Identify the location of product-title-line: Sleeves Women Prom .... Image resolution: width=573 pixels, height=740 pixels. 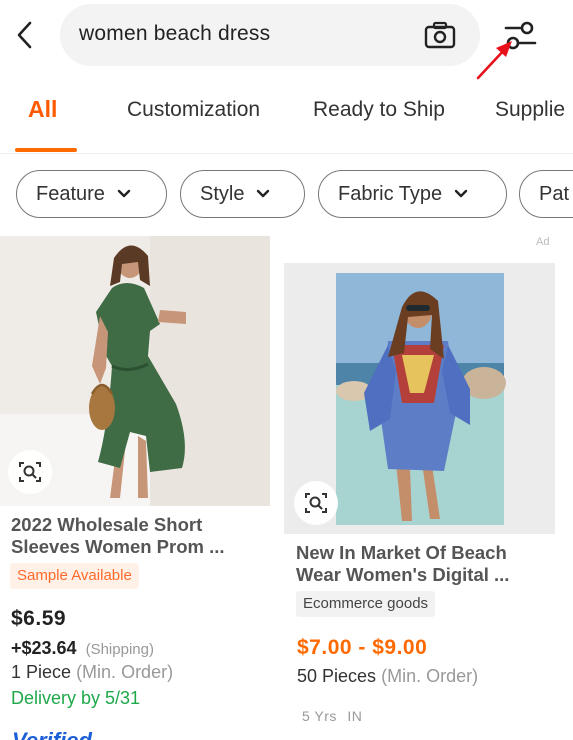
(118, 546).